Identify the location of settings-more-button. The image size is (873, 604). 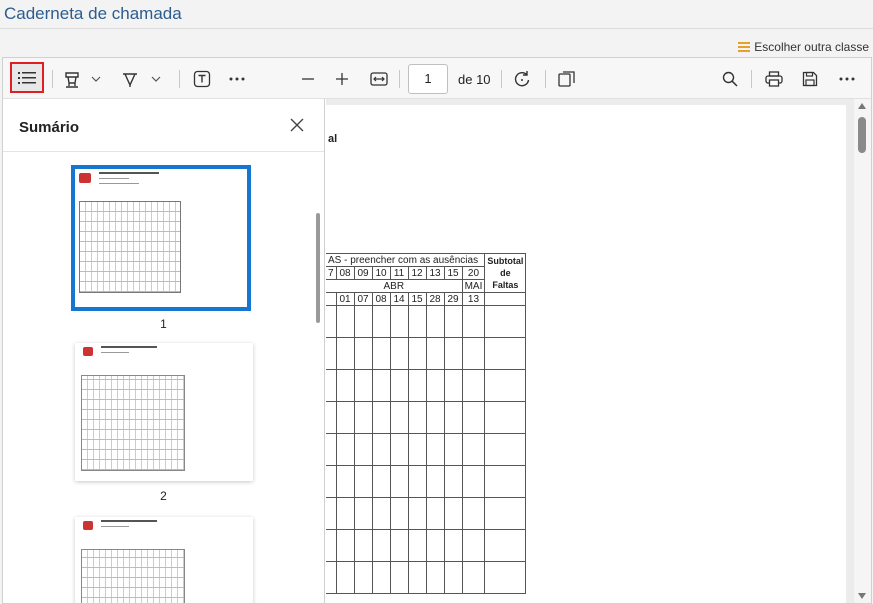
(847, 79).